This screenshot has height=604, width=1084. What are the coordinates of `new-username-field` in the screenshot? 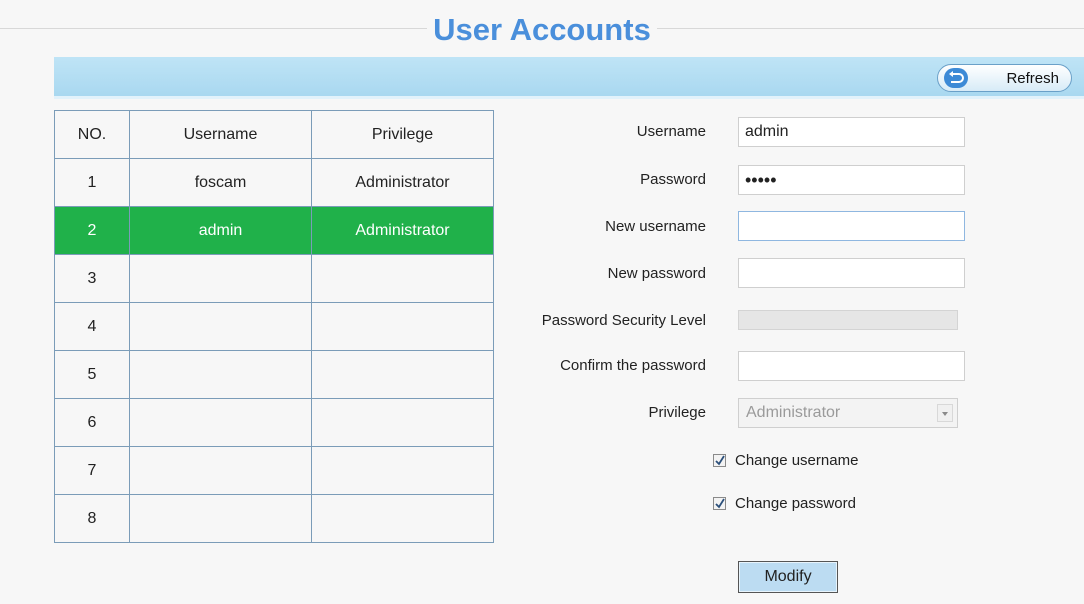 It's located at (851, 226).